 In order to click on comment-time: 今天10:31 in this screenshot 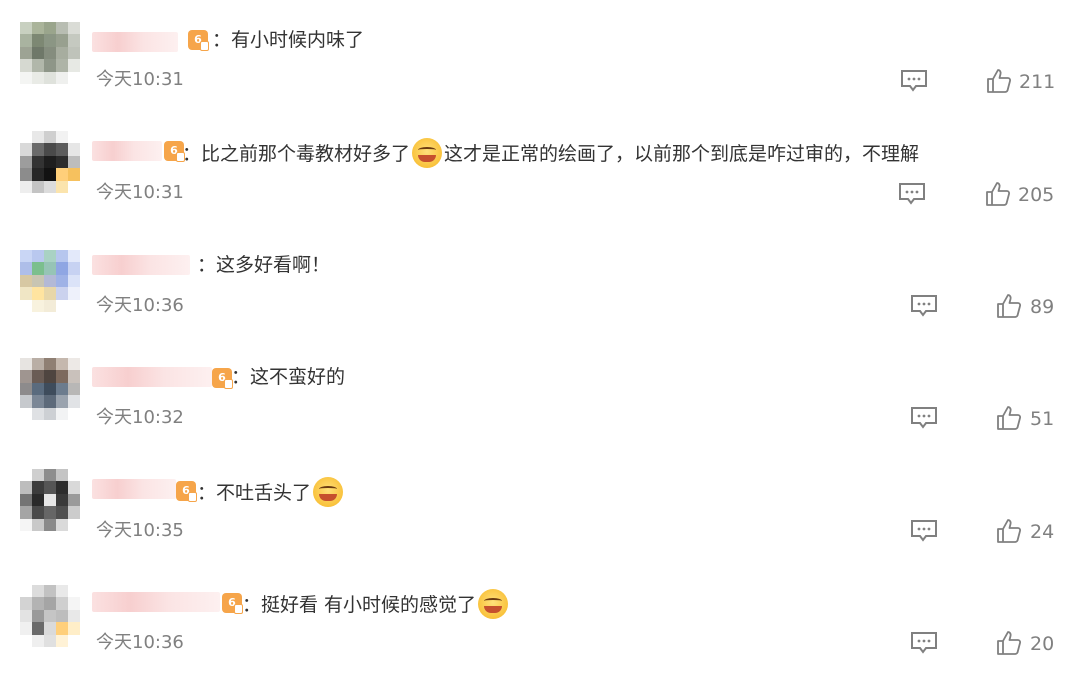, I will do `click(140, 192)`.